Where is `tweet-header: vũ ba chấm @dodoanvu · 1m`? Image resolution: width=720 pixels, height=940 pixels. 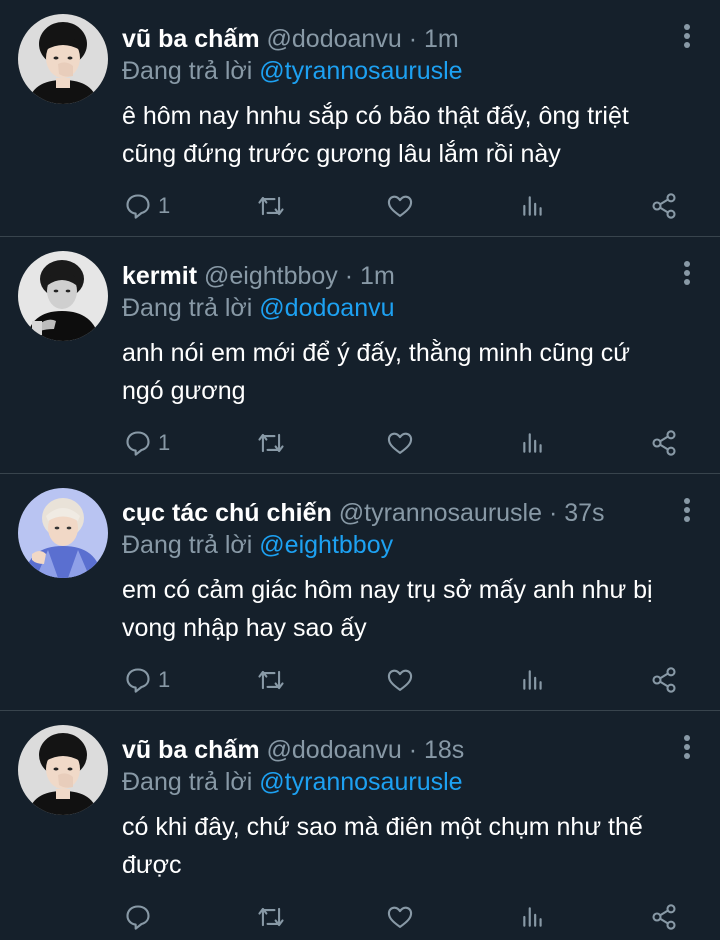
tweet-header: vũ ba chấm @dodoanvu · 1m is located at coordinates (391, 39).